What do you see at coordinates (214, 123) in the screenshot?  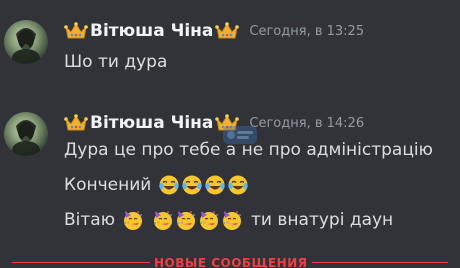 I see `message-header: Вітюша Чіна Сегодня, в 14:26` at bounding box center [214, 123].